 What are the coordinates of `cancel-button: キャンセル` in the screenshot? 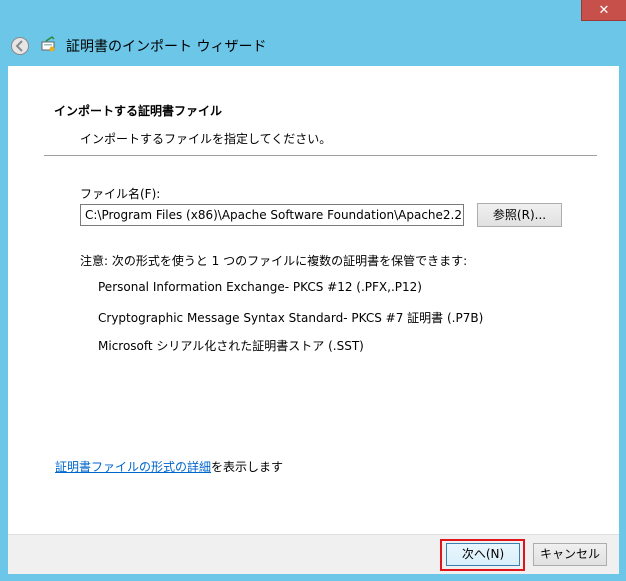 It's located at (570, 554).